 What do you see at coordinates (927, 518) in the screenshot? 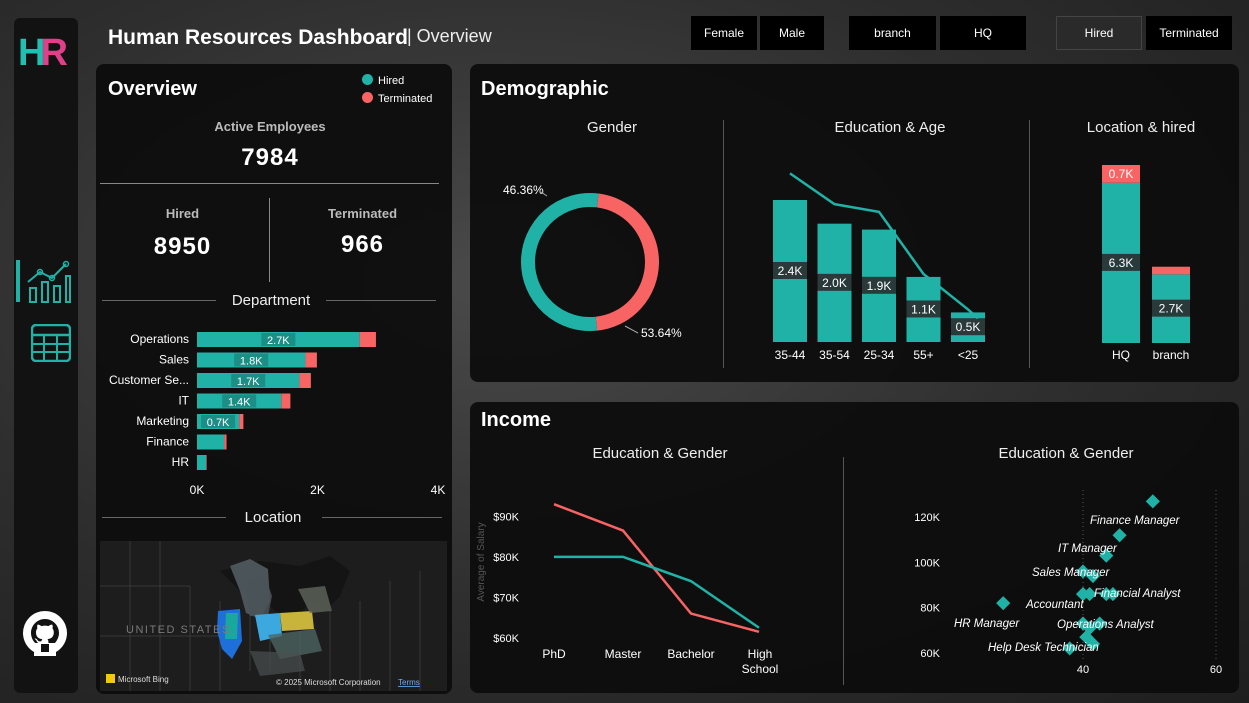
I see `scatter-y-tick: 120K` at bounding box center [927, 518].